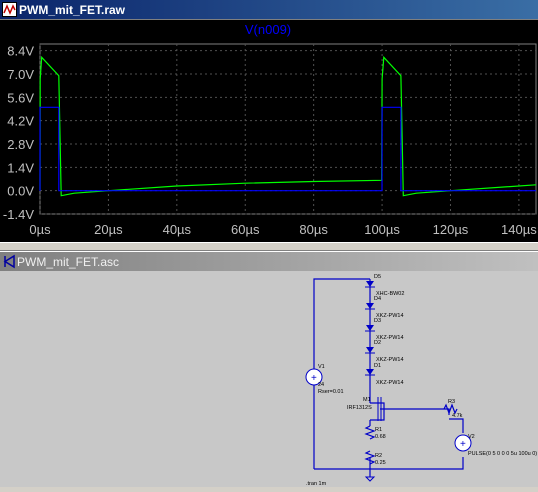 The width and height of the screenshot is (538, 492). What do you see at coordinates (9, 261) in the screenshot?
I see `schematic-icon` at bounding box center [9, 261].